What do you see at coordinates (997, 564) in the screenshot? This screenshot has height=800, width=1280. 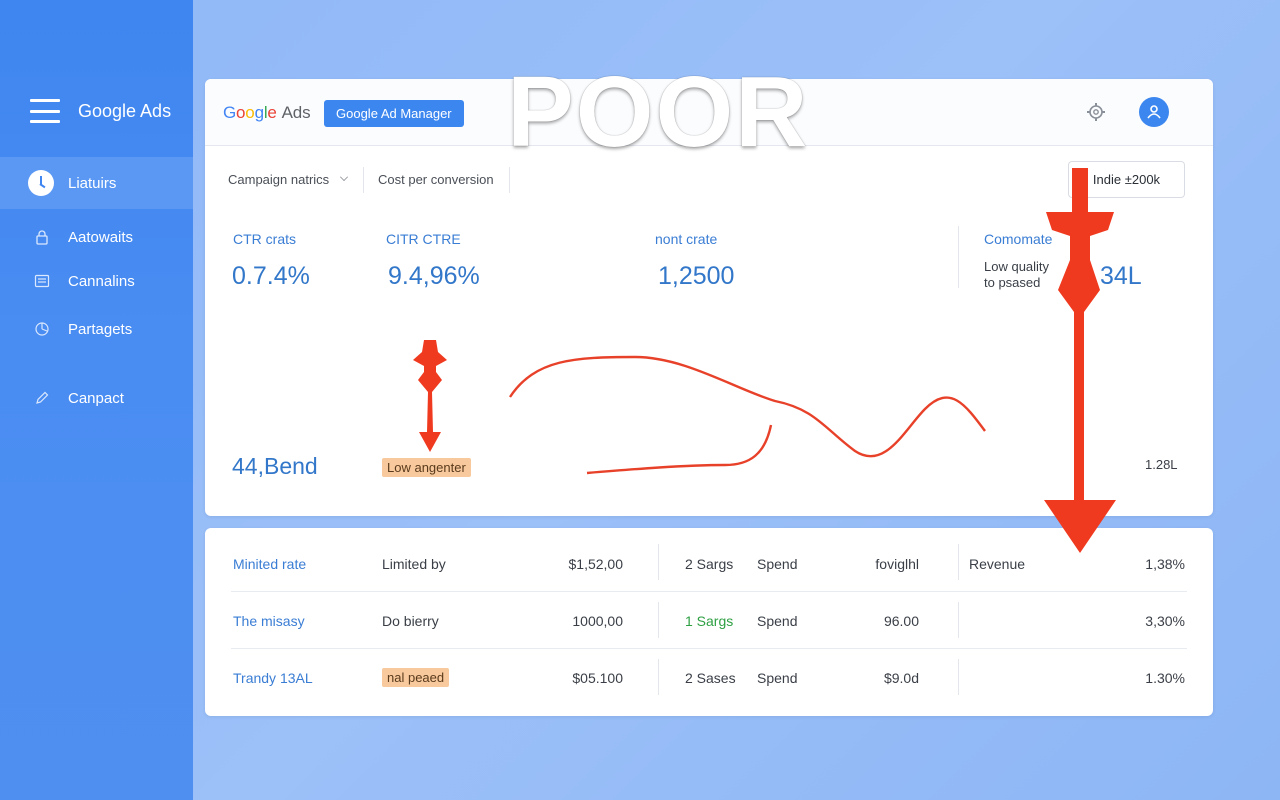 I see `campaign-revenue-label: Revenue` at bounding box center [997, 564].